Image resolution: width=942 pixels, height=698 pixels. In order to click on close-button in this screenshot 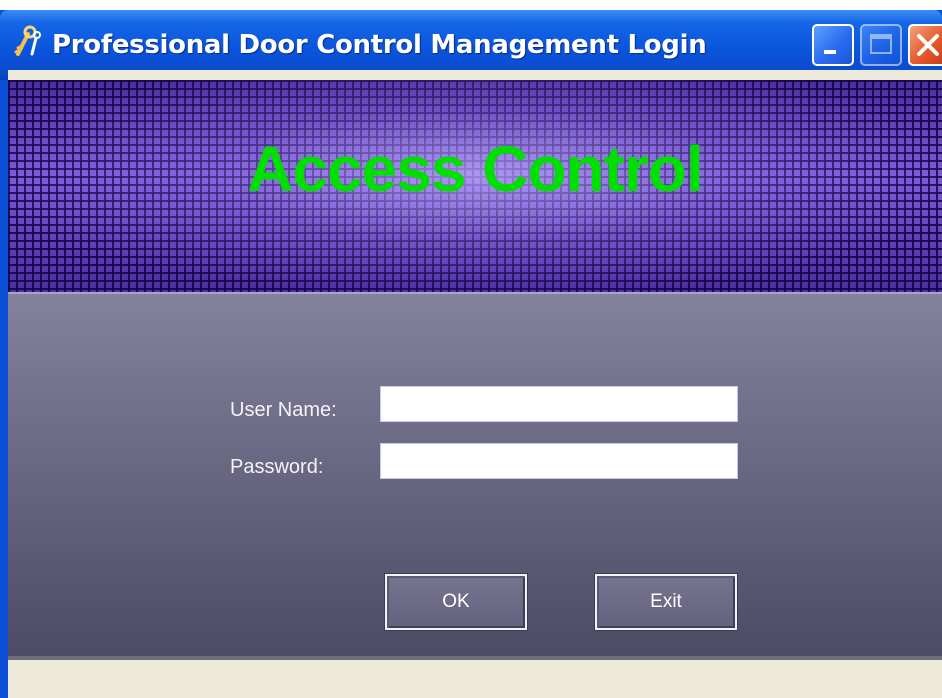, I will do `click(925, 45)`.